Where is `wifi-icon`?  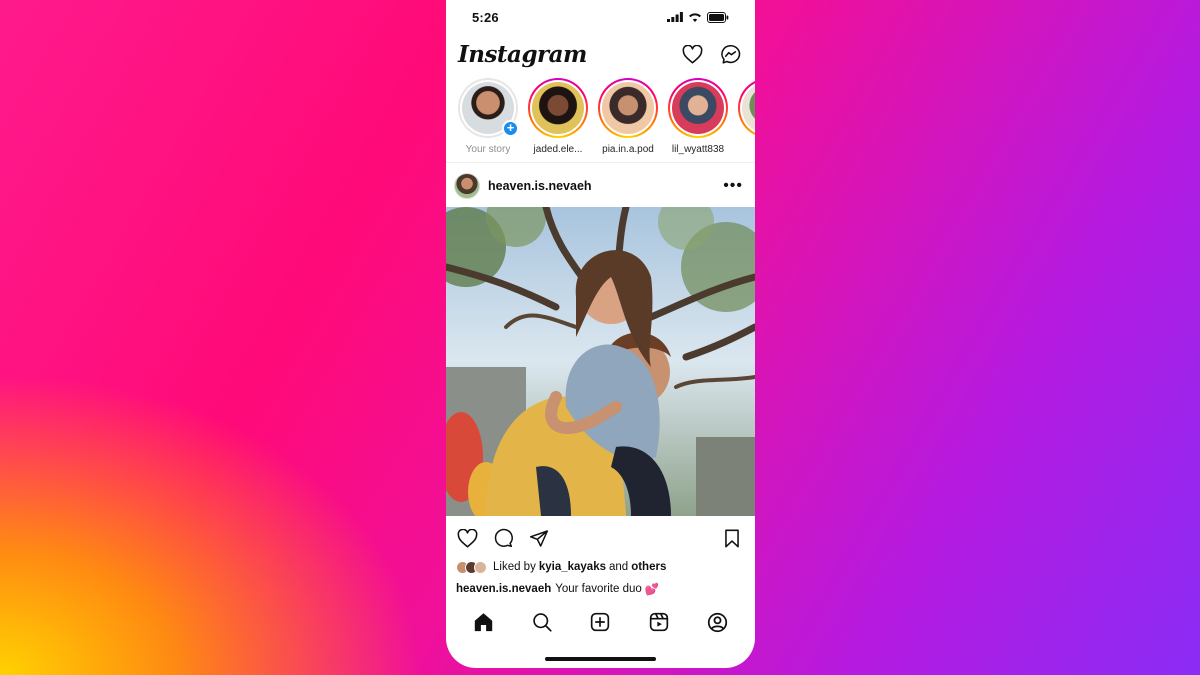 wifi-icon is located at coordinates (695, 17).